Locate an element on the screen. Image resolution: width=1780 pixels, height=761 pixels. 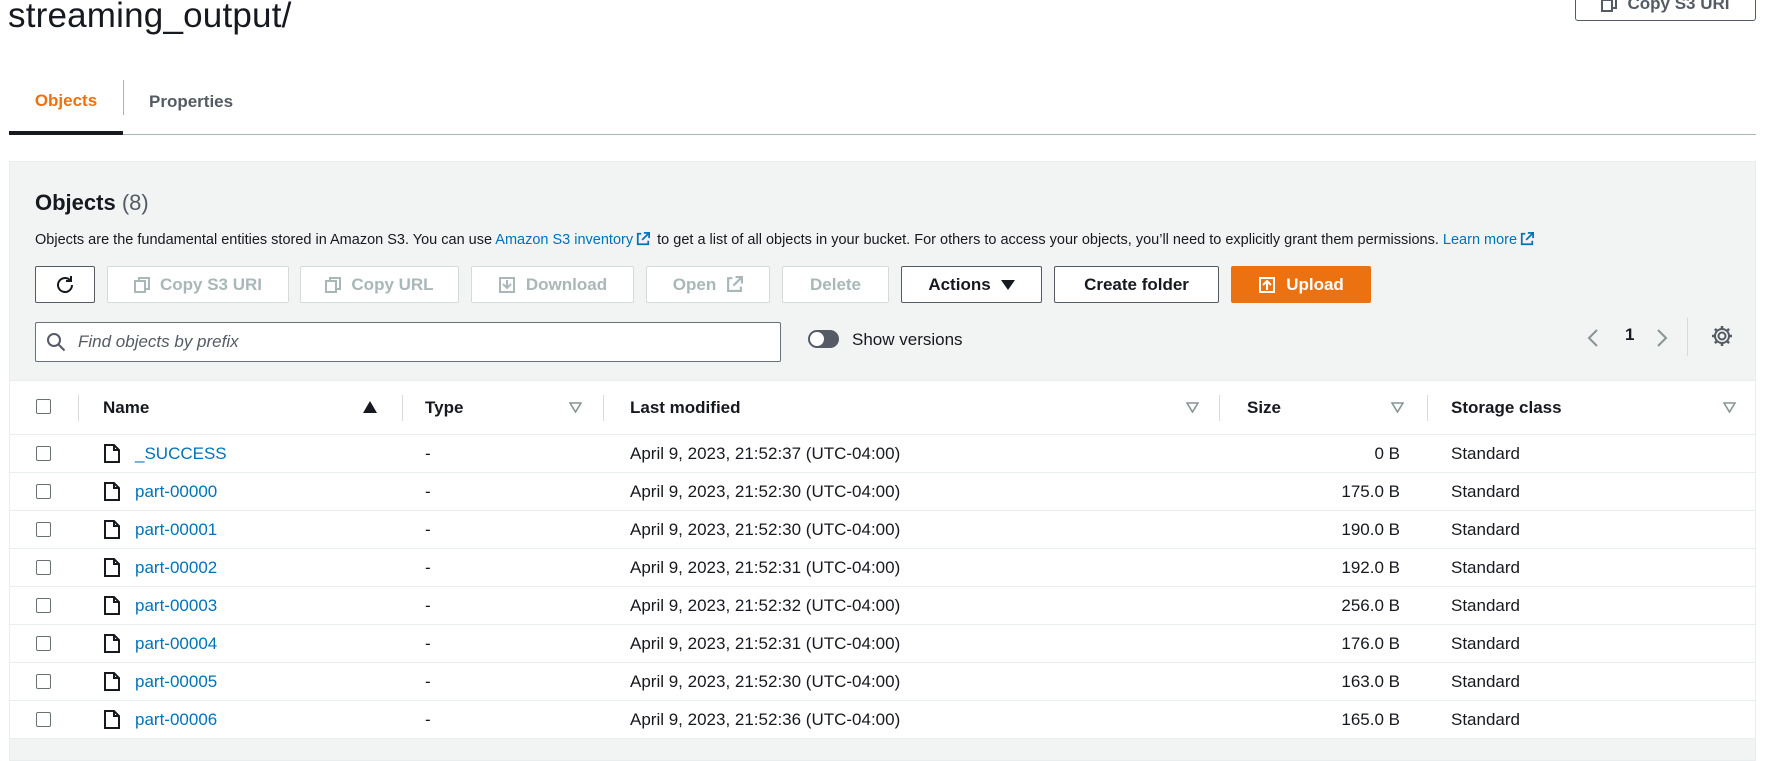
refresh-icon is located at coordinates (65, 284).